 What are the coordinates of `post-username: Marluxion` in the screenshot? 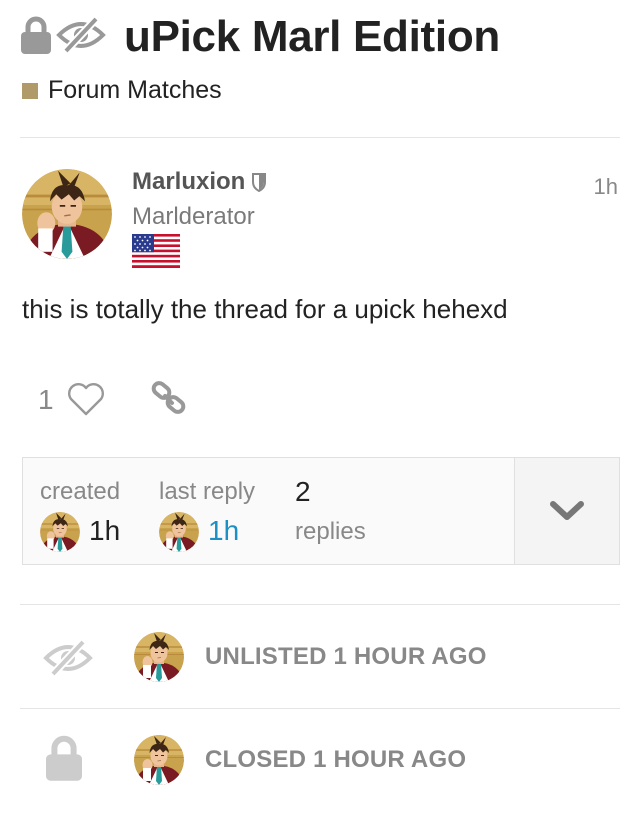 It's located at (199, 182).